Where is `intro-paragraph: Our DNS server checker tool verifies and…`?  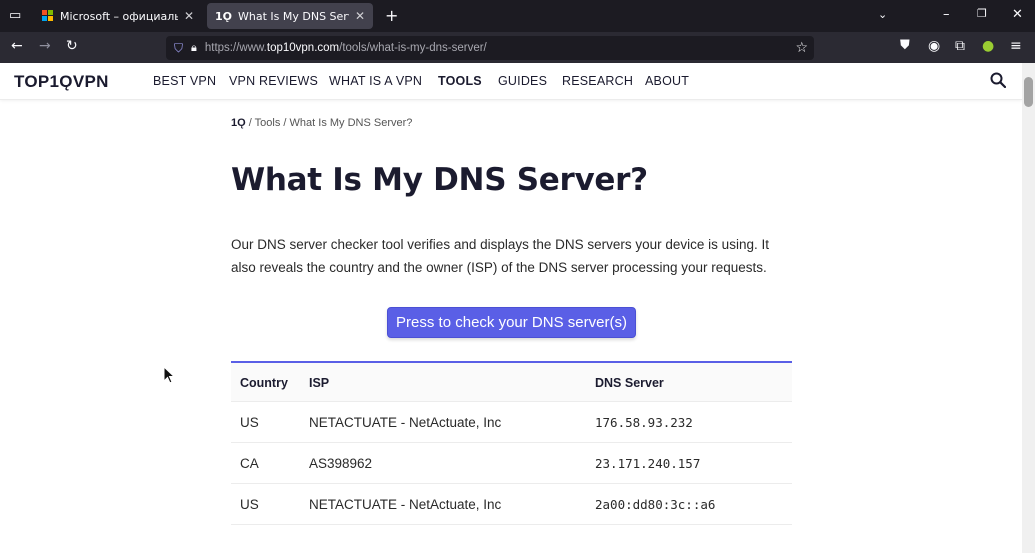
intro-paragraph: Our DNS server checker tool verifies and… is located at coordinates (500, 256).